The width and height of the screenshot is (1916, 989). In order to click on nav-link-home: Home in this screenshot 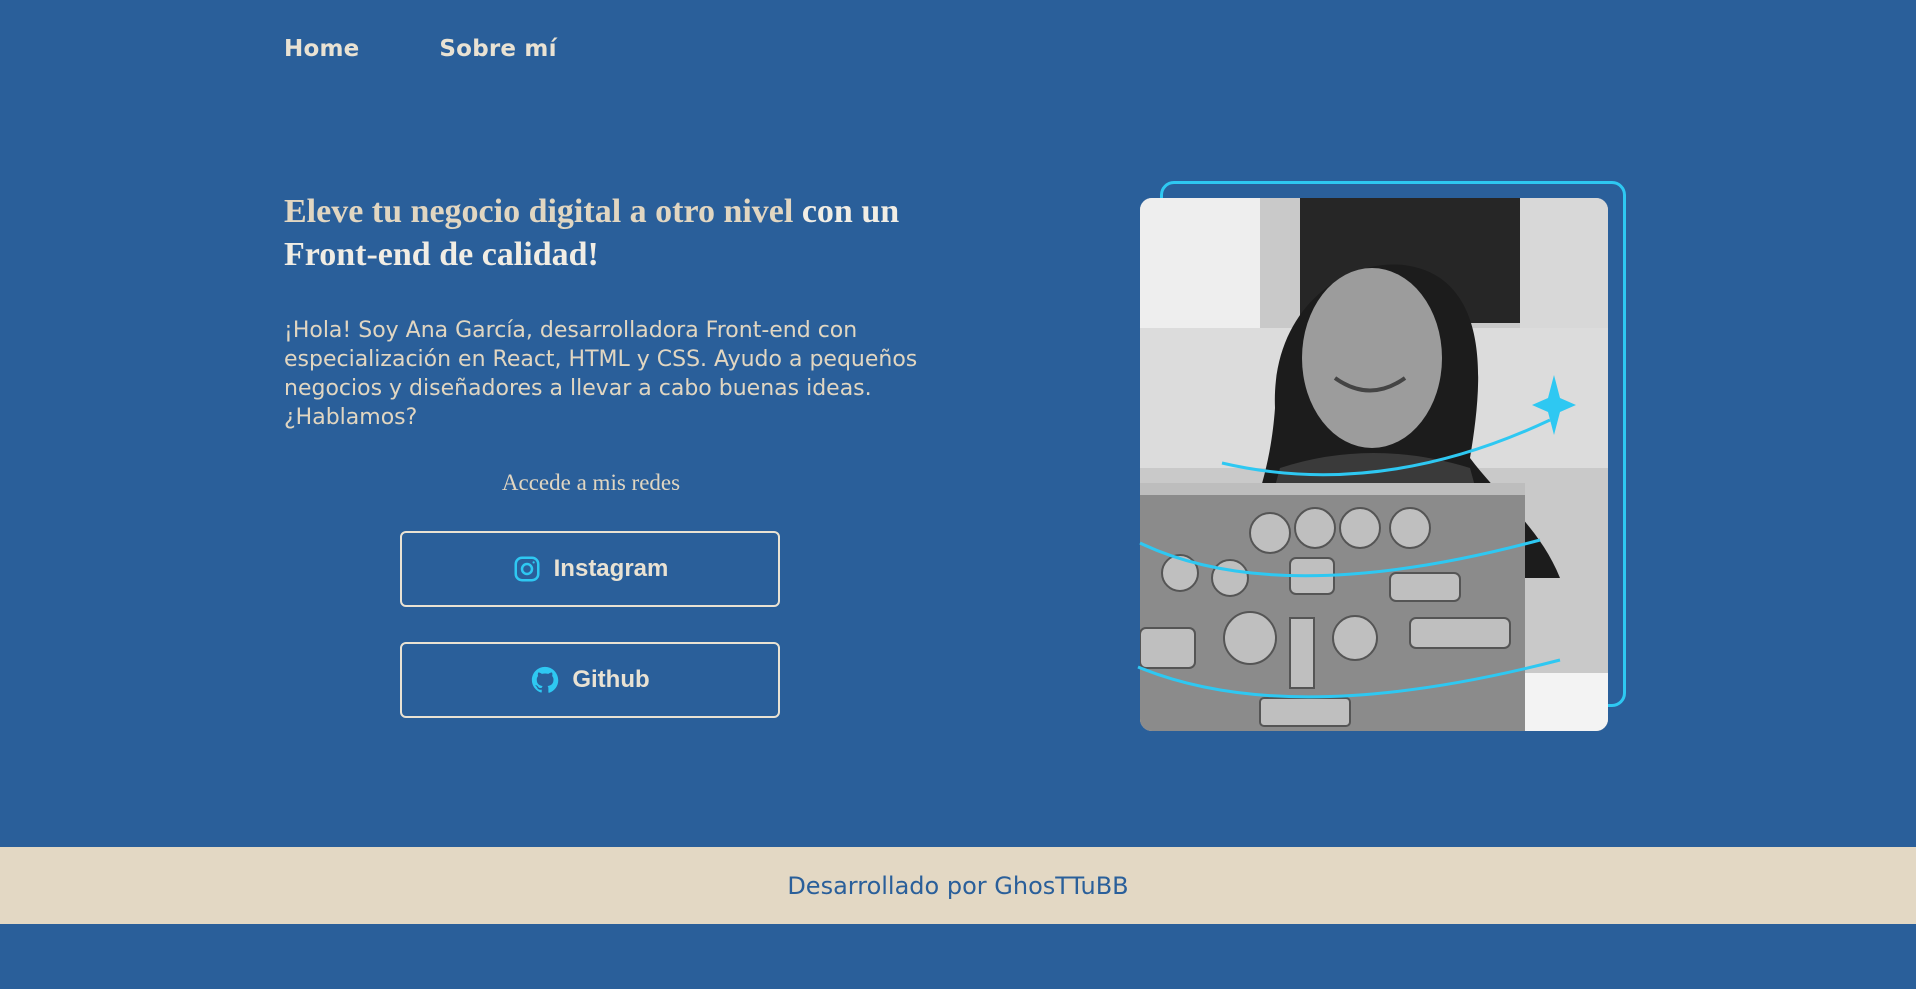, I will do `click(321, 49)`.